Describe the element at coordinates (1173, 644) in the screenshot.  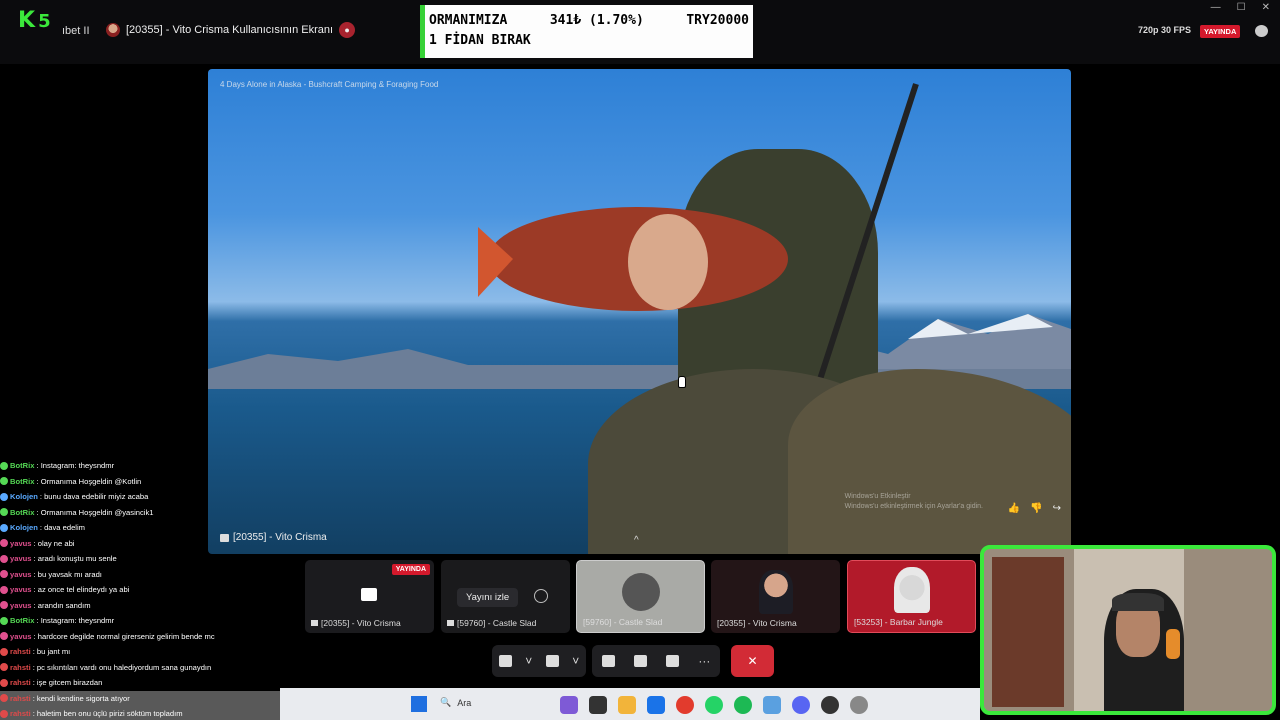
I see `headphone-icon` at that location.